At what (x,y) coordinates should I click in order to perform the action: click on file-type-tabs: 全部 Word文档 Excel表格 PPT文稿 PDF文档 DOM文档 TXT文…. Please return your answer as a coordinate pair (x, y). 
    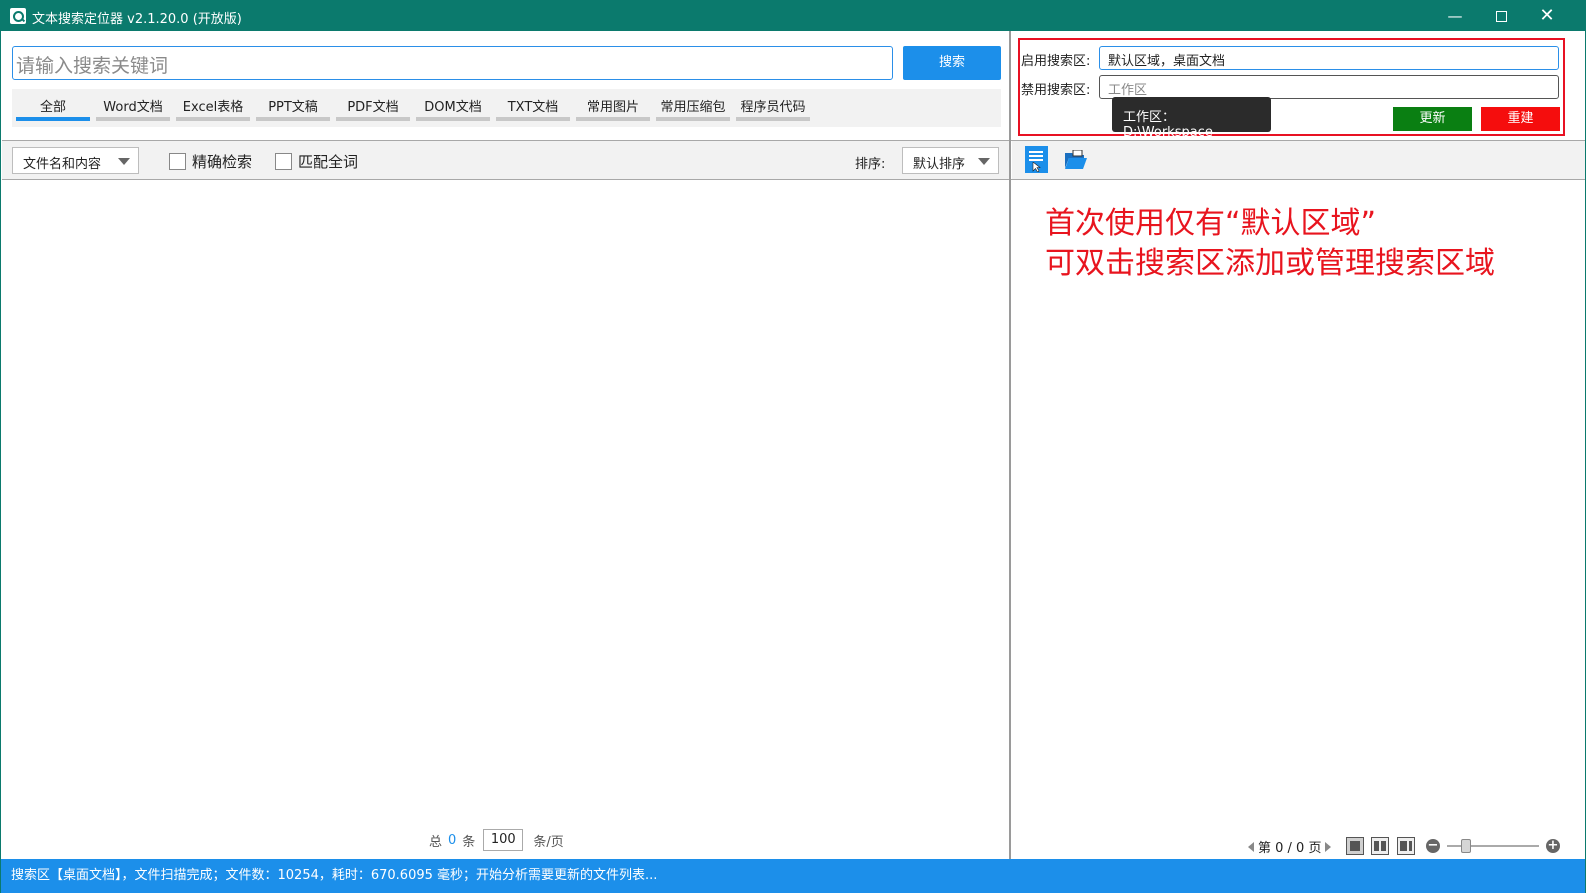
    Looking at the image, I should click on (506, 108).